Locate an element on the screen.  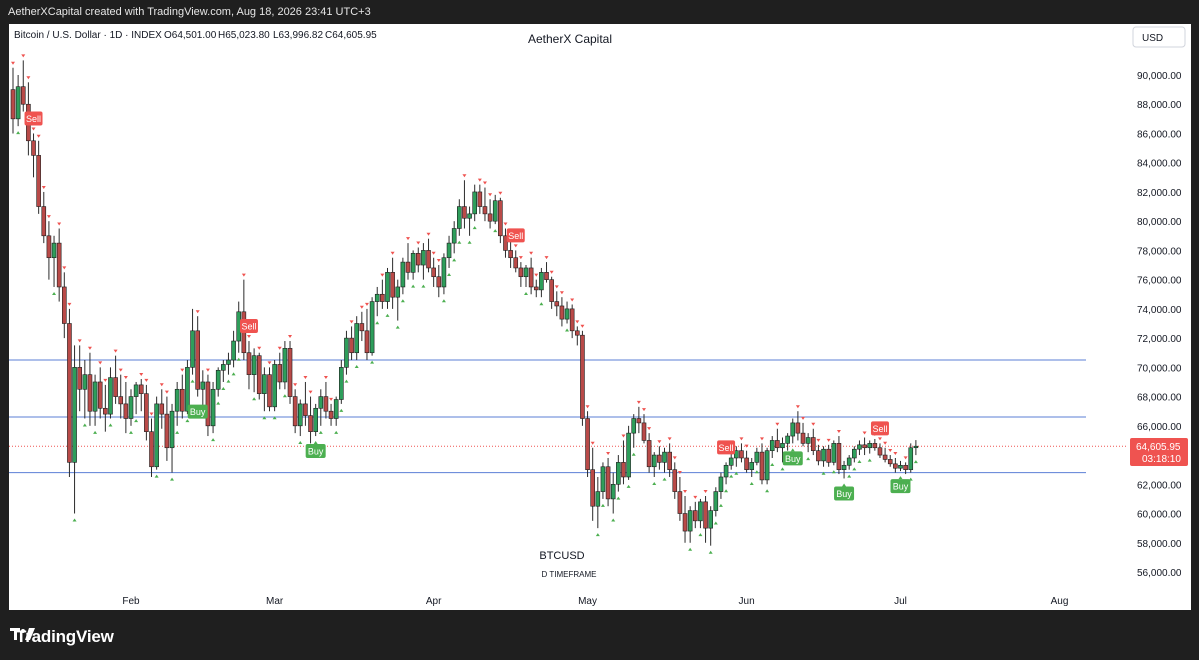
footer: TradingView is located at coordinates (599, 635).